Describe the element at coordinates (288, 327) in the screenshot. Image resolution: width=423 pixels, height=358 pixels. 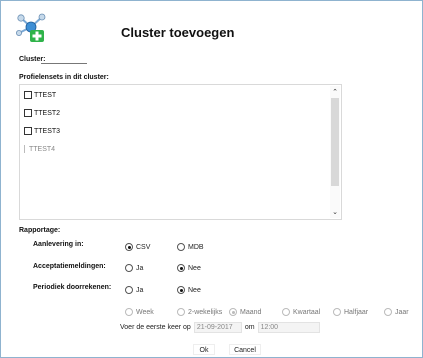
I see `first-run-time-input: 12:00` at that location.